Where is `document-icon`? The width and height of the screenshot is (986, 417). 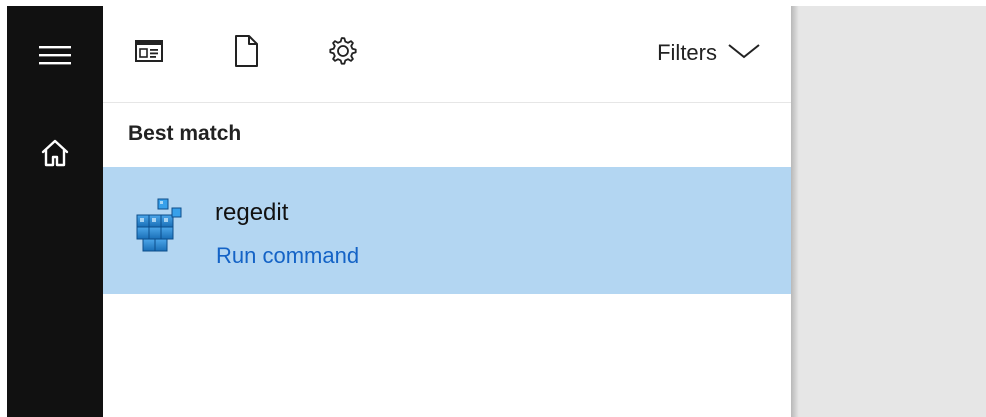 document-icon is located at coordinates (246, 53).